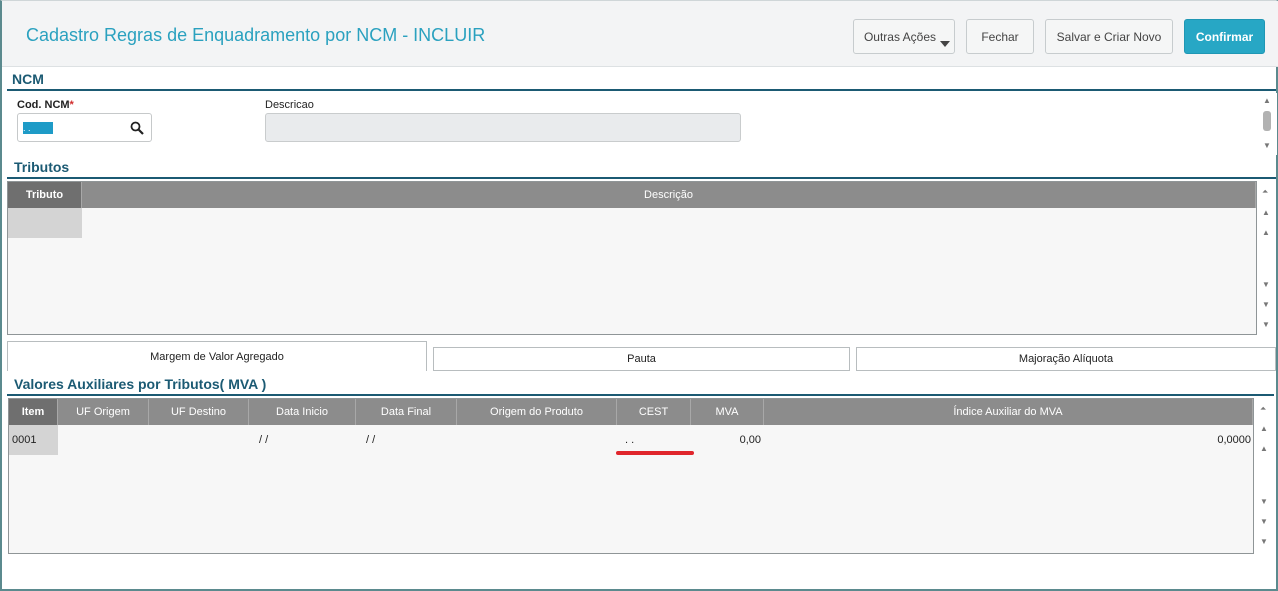 This screenshot has height=591, width=1278. What do you see at coordinates (140, 384) in the screenshot?
I see `mva-section-title: Valores Auxiliares por Tributos( MVA )` at bounding box center [140, 384].